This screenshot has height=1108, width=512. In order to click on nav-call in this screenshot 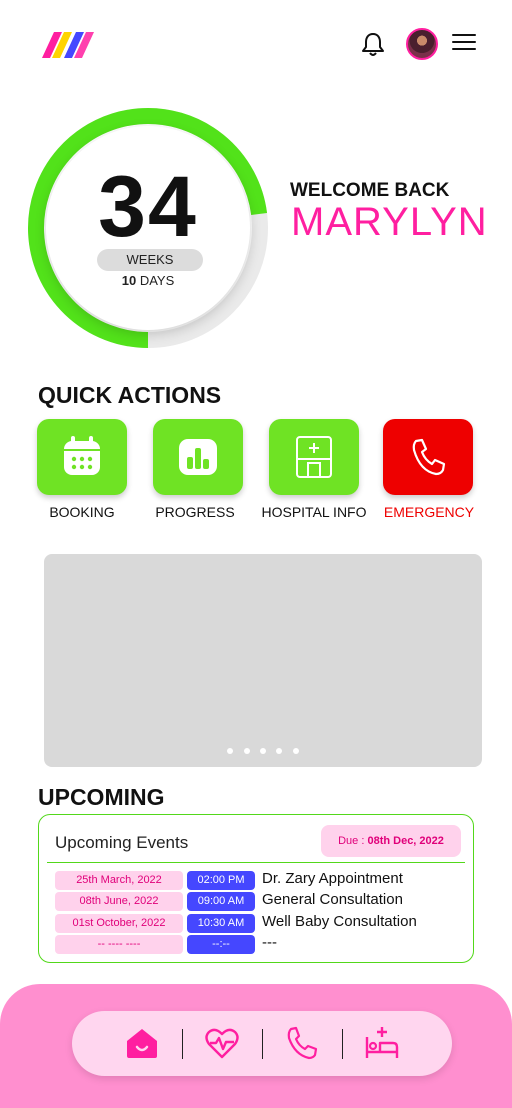, I will do `click(302, 1043)`.